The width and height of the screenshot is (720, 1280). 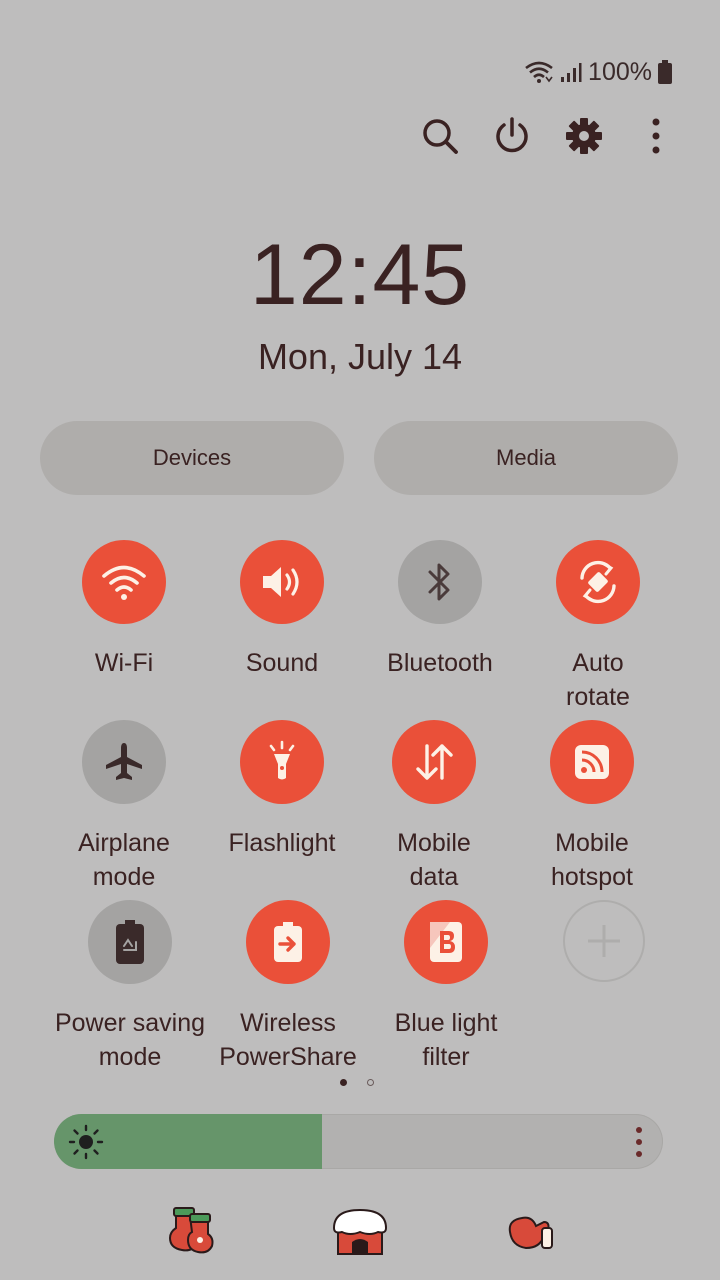 What do you see at coordinates (360, 356) in the screenshot?
I see `clock-date: Mon, July 14` at bounding box center [360, 356].